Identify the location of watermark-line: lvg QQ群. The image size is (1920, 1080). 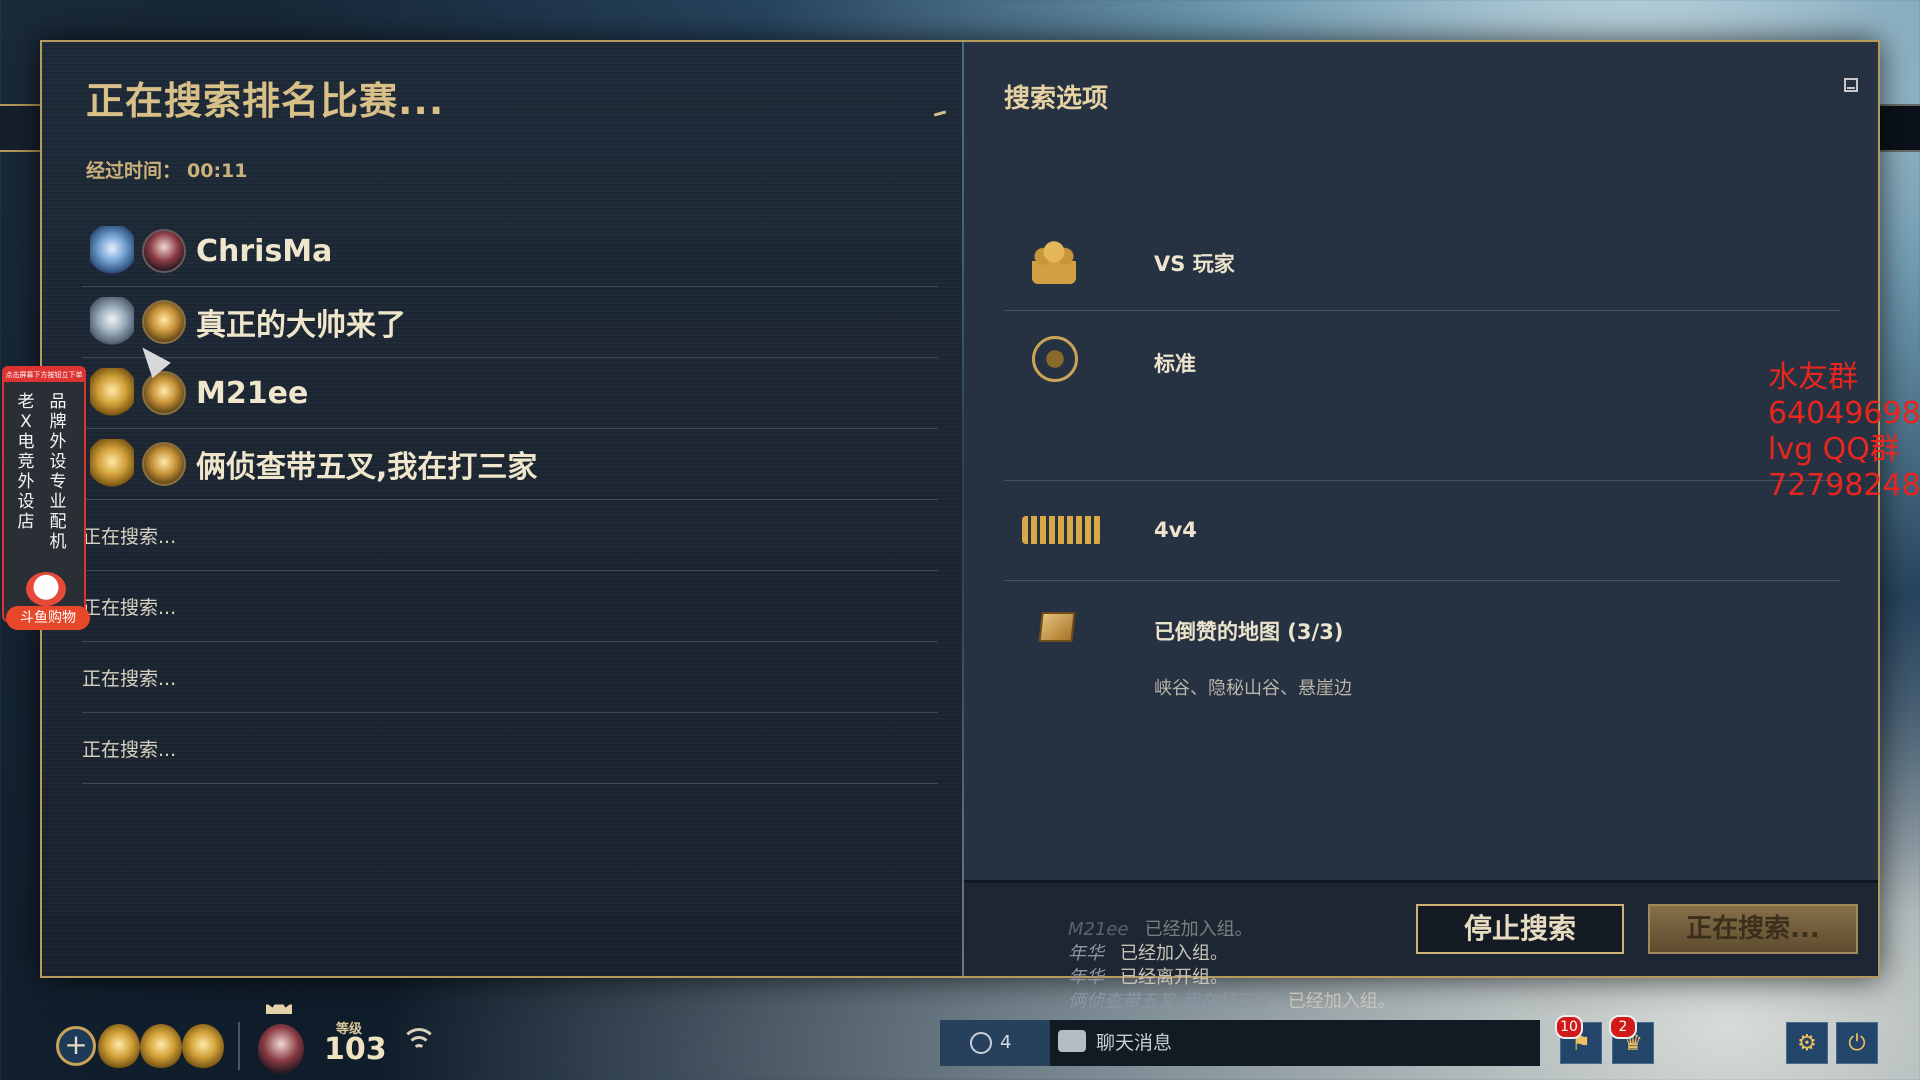
(1834, 449).